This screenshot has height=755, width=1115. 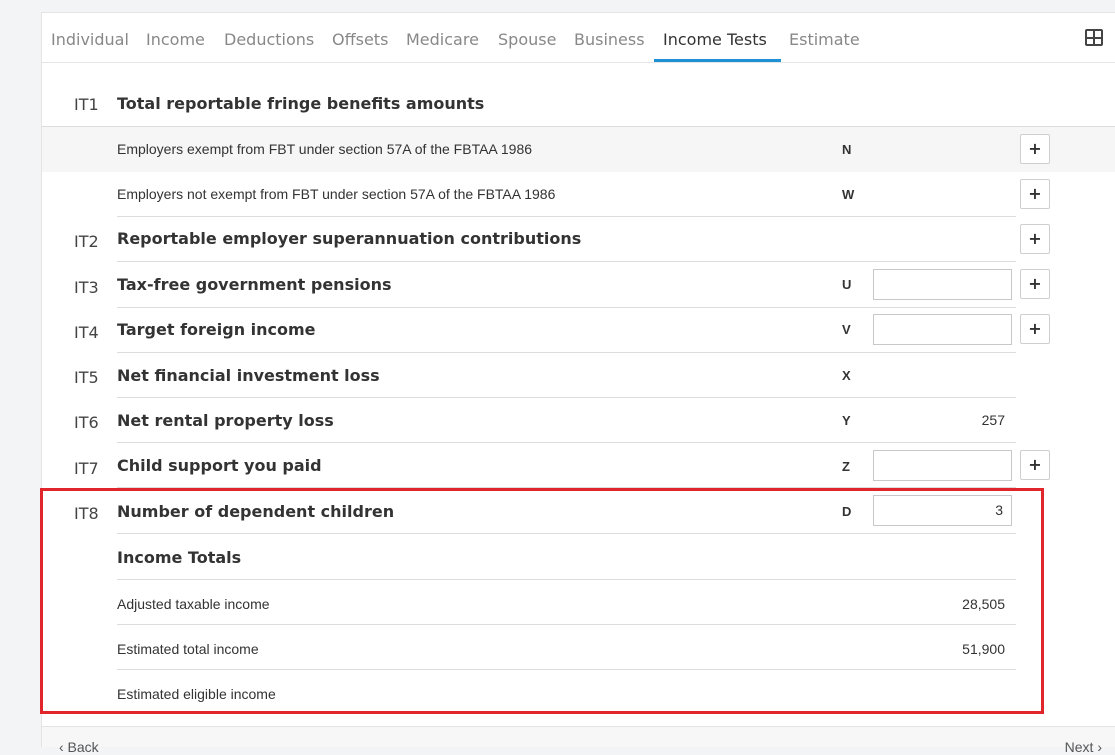 I want to click on item-title-it7: Child support you paid, so click(x=219, y=465).